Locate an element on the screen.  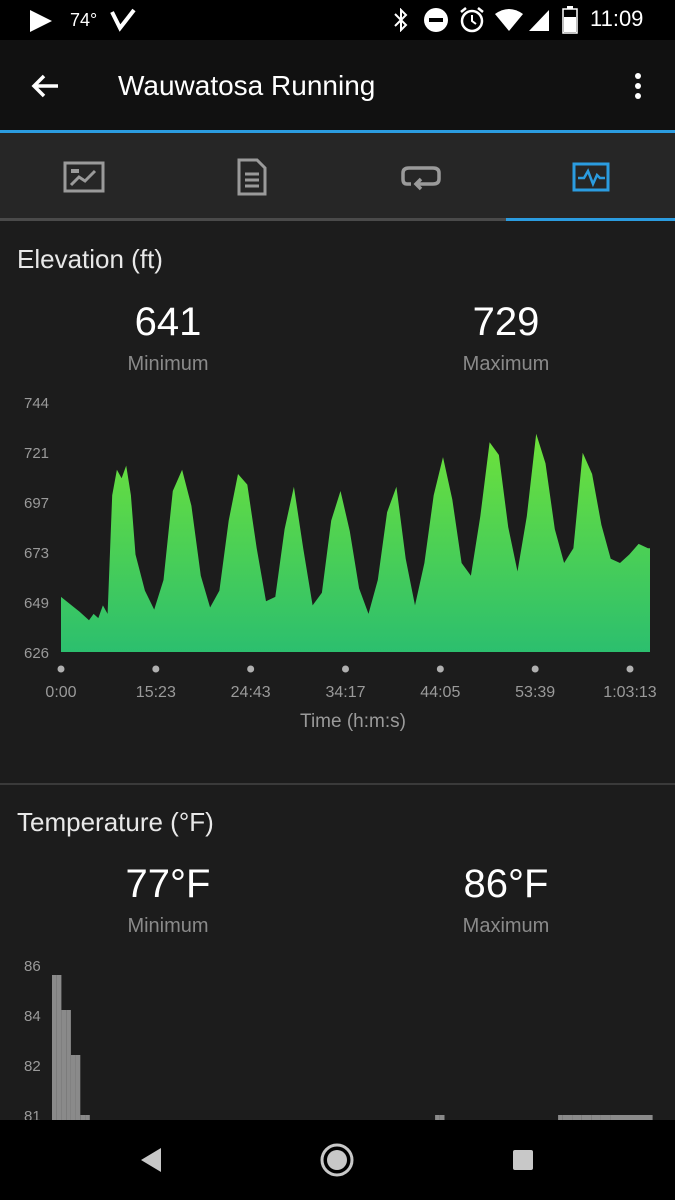
arrow-left-icon is located at coordinates (46, 86).